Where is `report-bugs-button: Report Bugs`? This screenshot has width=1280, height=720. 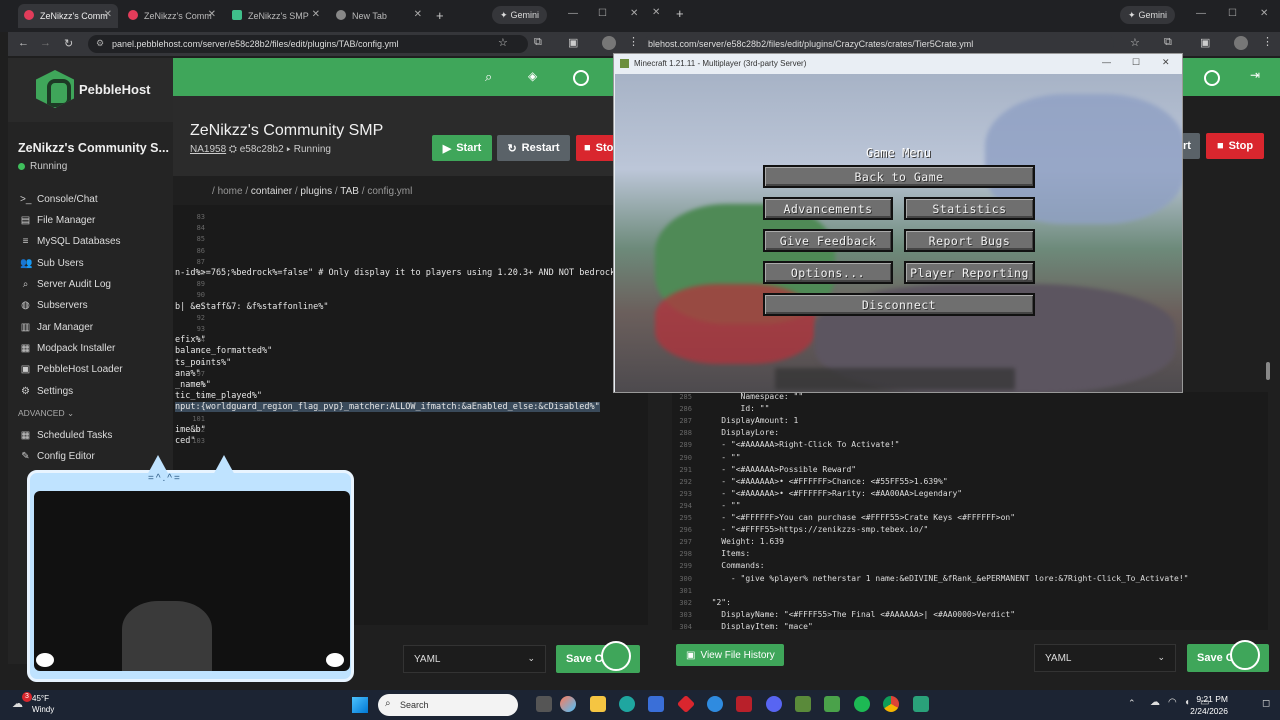 report-bugs-button: Report Bugs is located at coordinates (969, 240).